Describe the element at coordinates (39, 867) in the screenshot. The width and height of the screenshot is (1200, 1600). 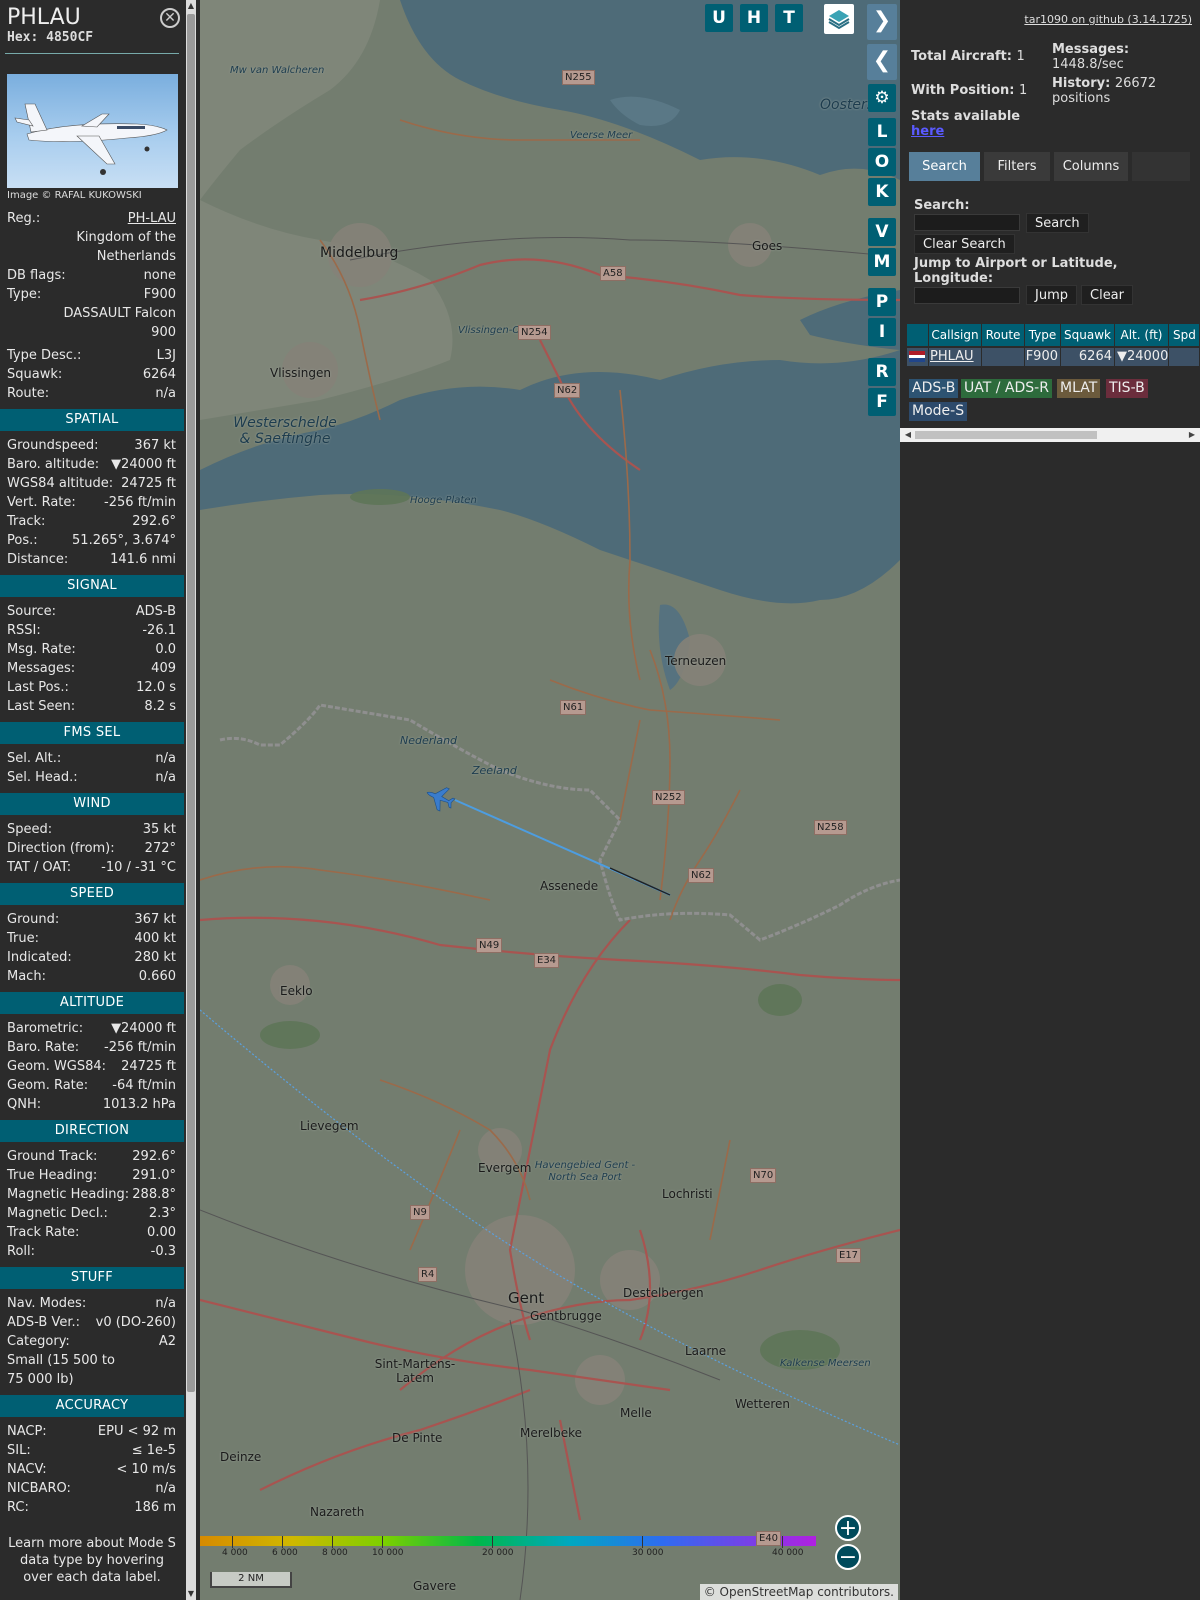
I see `data-label: TAT / OAT:` at that location.